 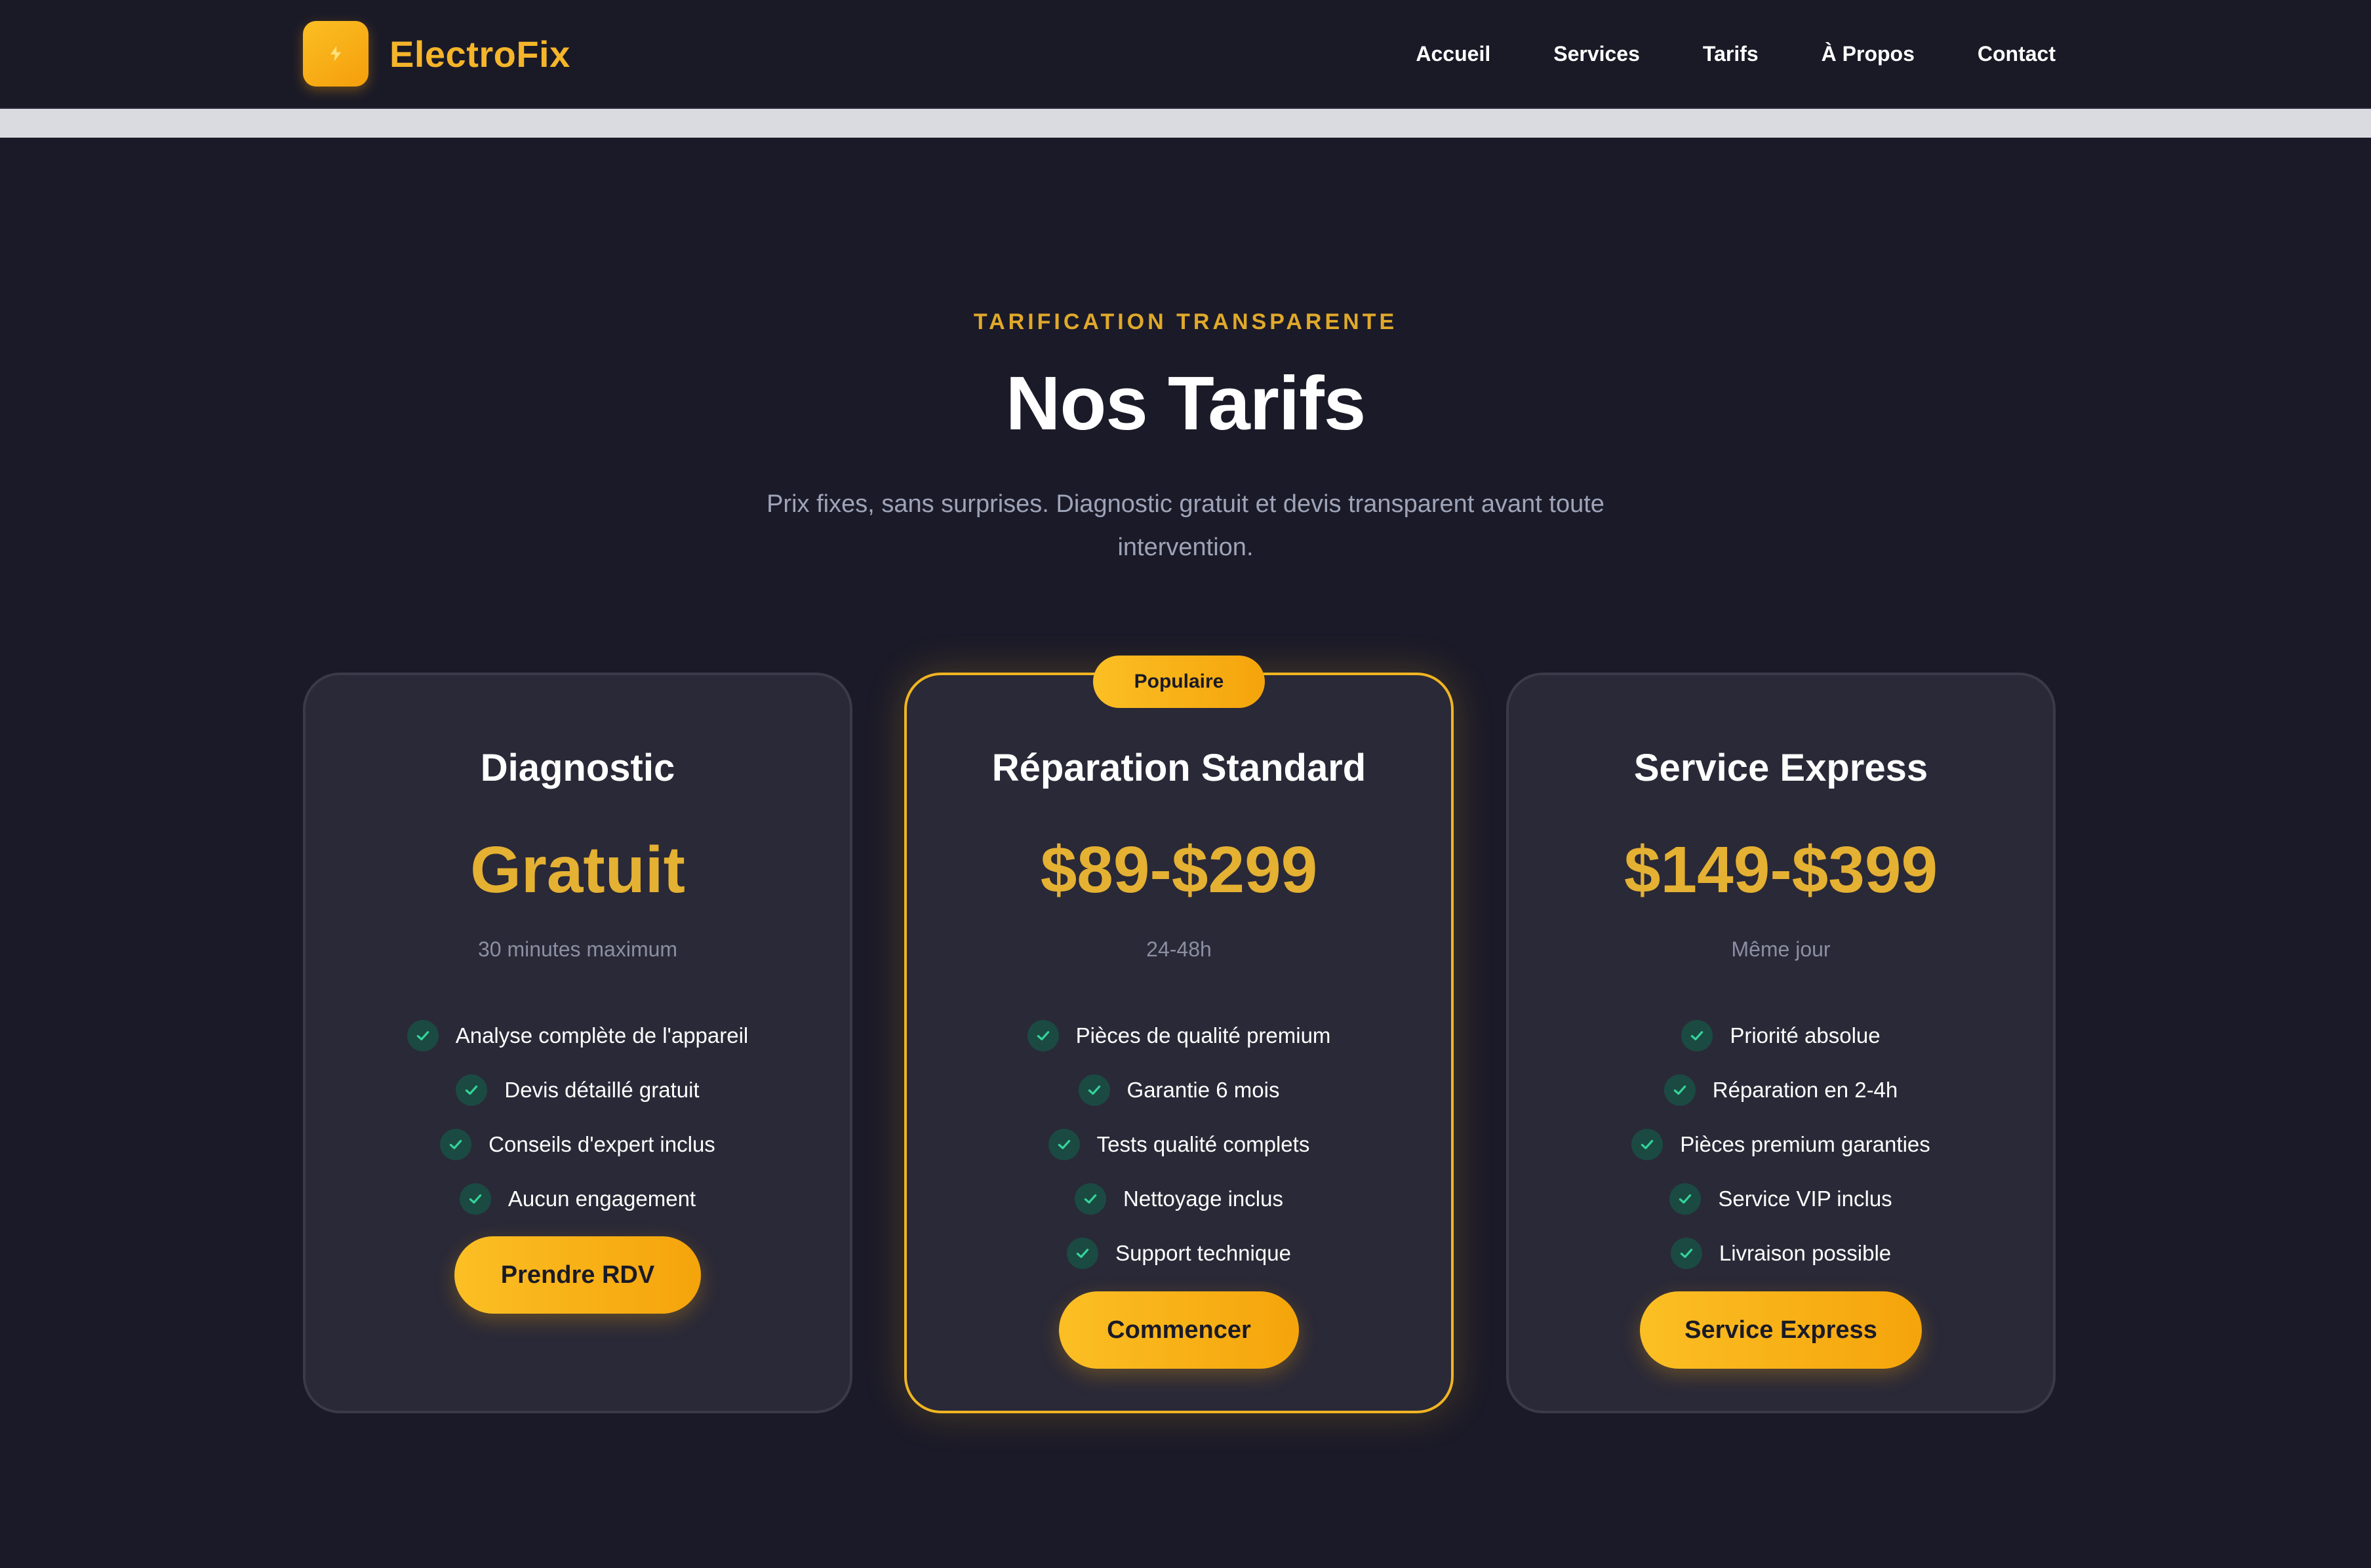 I want to click on feature-item: Priorité absolue, so click(x=1781, y=1035).